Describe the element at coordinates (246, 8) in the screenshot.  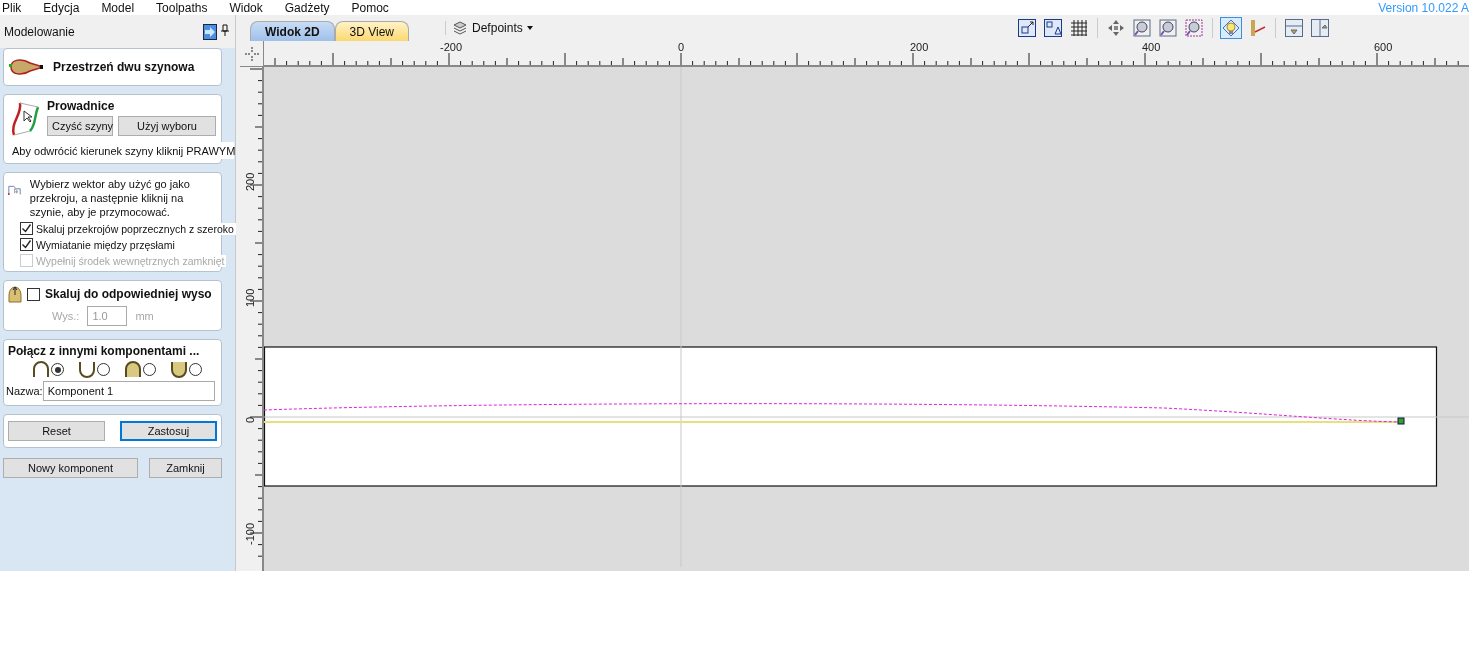
I see `menu-item: Widok` at that location.